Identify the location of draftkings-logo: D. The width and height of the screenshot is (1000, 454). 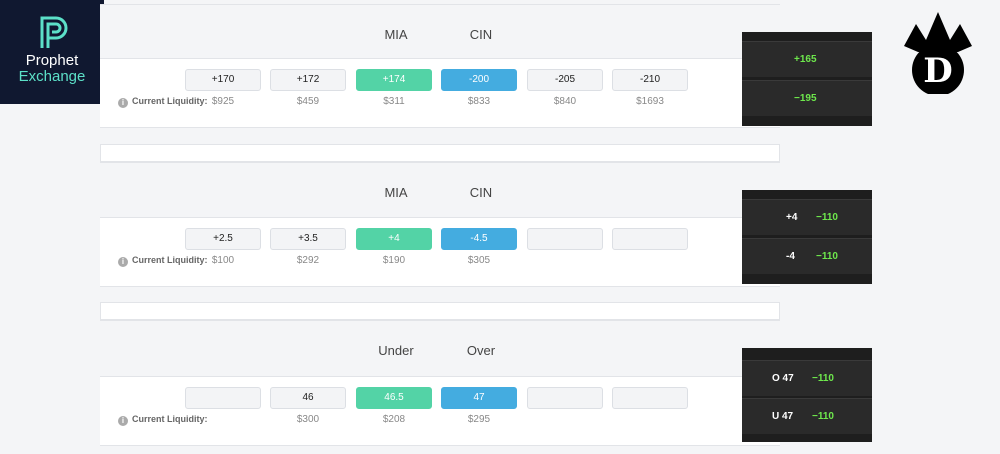
(938, 52).